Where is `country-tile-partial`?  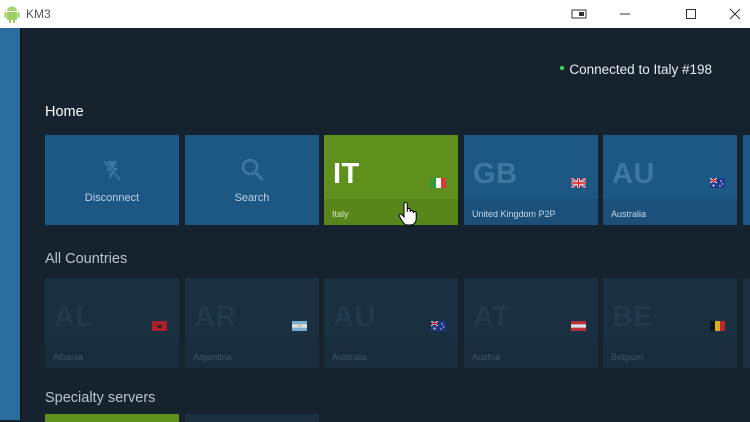 country-tile-partial is located at coordinates (746, 323).